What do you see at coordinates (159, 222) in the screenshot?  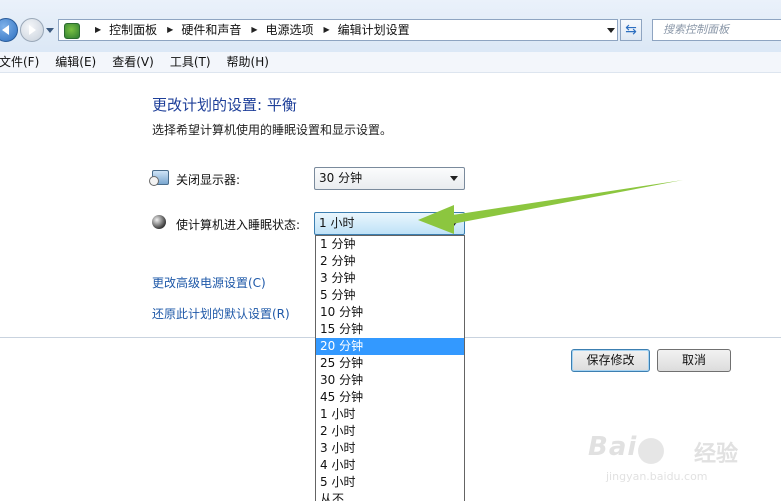 I see `moon-icon` at bounding box center [159, 222].